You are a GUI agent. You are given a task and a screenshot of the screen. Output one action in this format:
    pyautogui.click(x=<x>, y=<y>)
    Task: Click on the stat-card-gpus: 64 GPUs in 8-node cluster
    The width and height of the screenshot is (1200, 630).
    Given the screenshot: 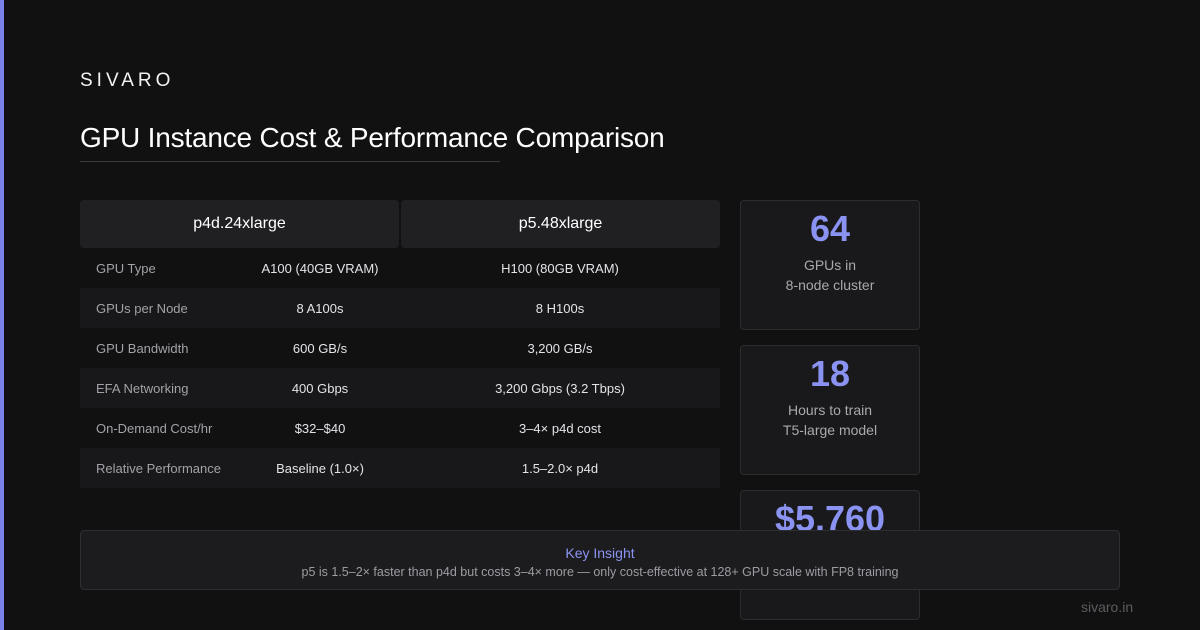 What is the action you would take?
    pyautogui.click(x=830, y=265)
    